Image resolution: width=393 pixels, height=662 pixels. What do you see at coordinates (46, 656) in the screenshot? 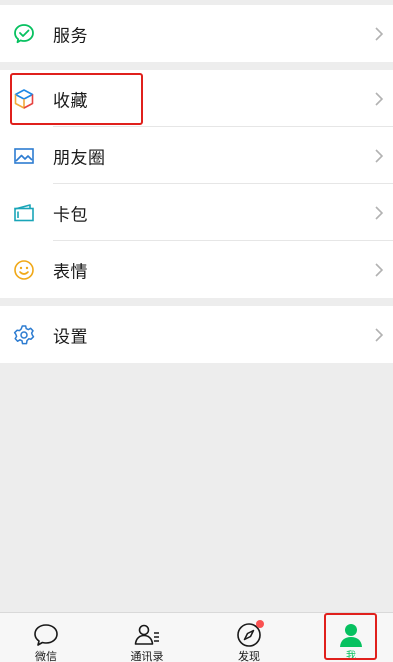
I see `tab-label: 微信` at bounding box center [46, 656].